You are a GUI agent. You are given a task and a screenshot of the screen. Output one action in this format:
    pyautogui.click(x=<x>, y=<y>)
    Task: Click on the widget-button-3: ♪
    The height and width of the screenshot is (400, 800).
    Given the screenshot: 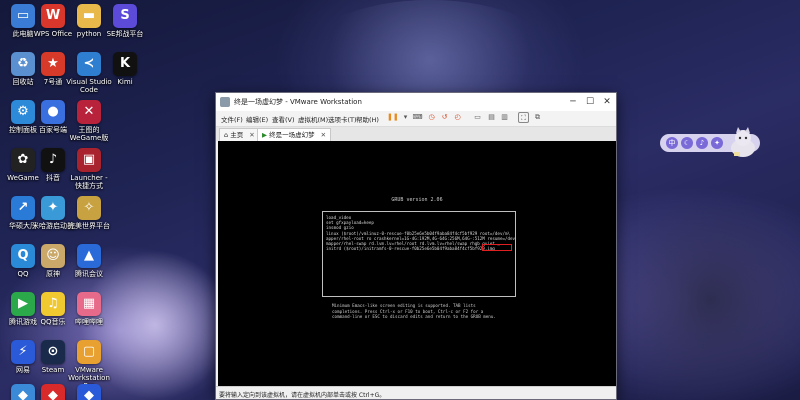 What is the action you would take?
    pyautogui.click(x=702, y=143)
    